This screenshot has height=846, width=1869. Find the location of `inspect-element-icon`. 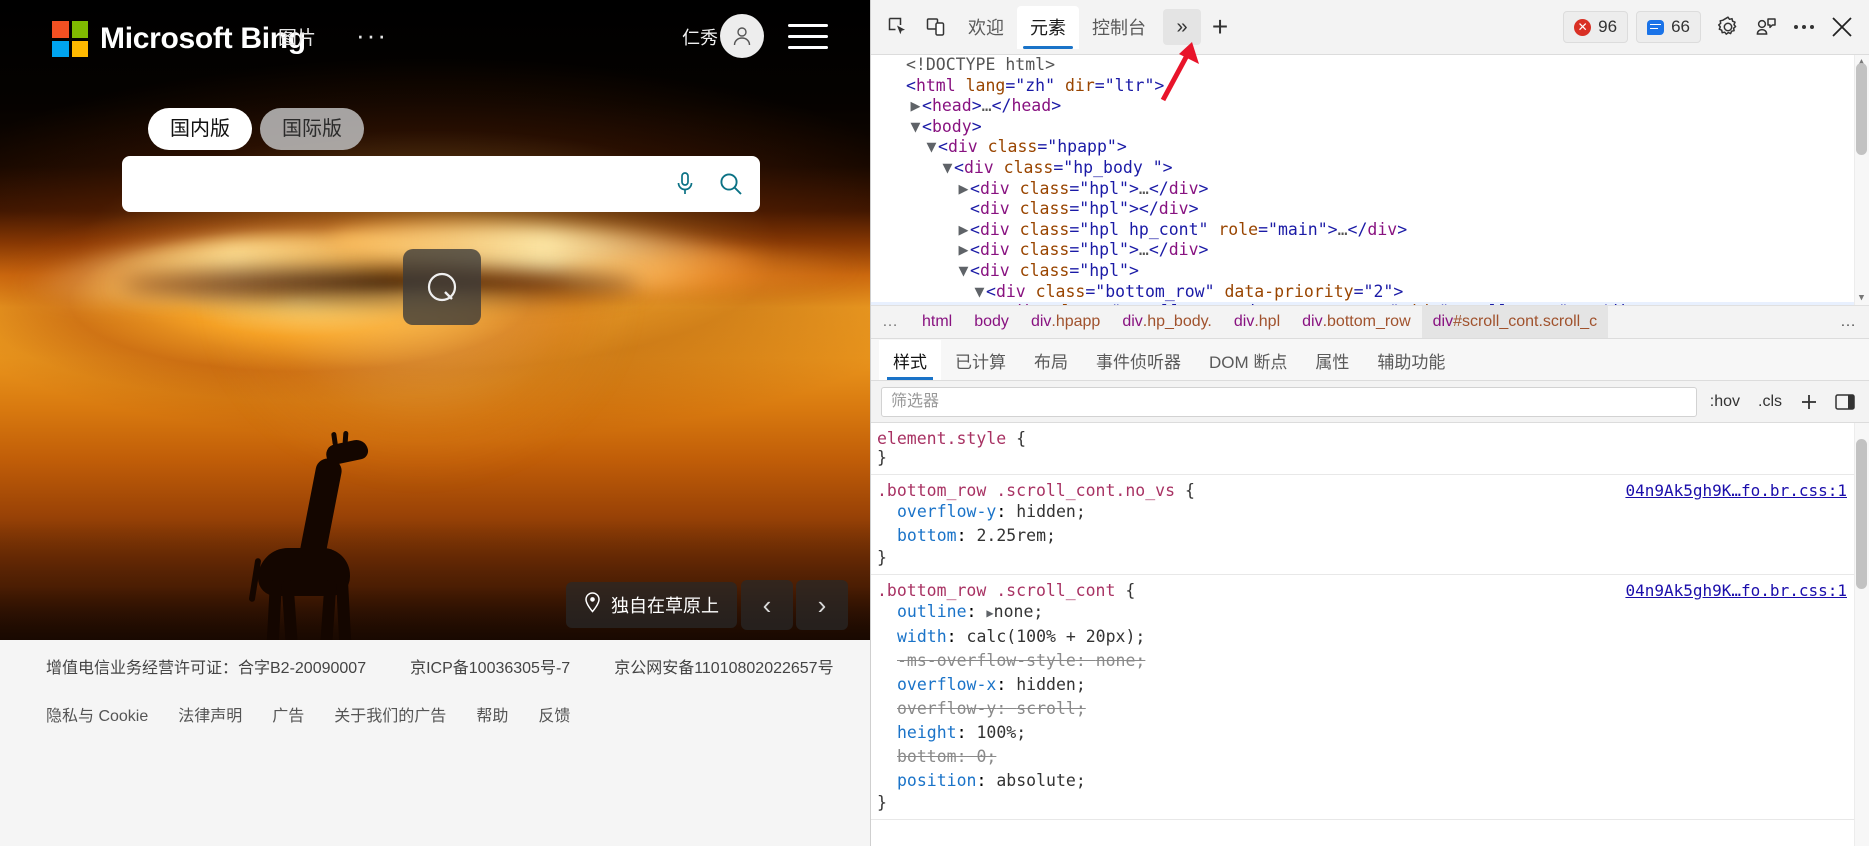

inspect-element-icon is located at coordinates (898, 27).